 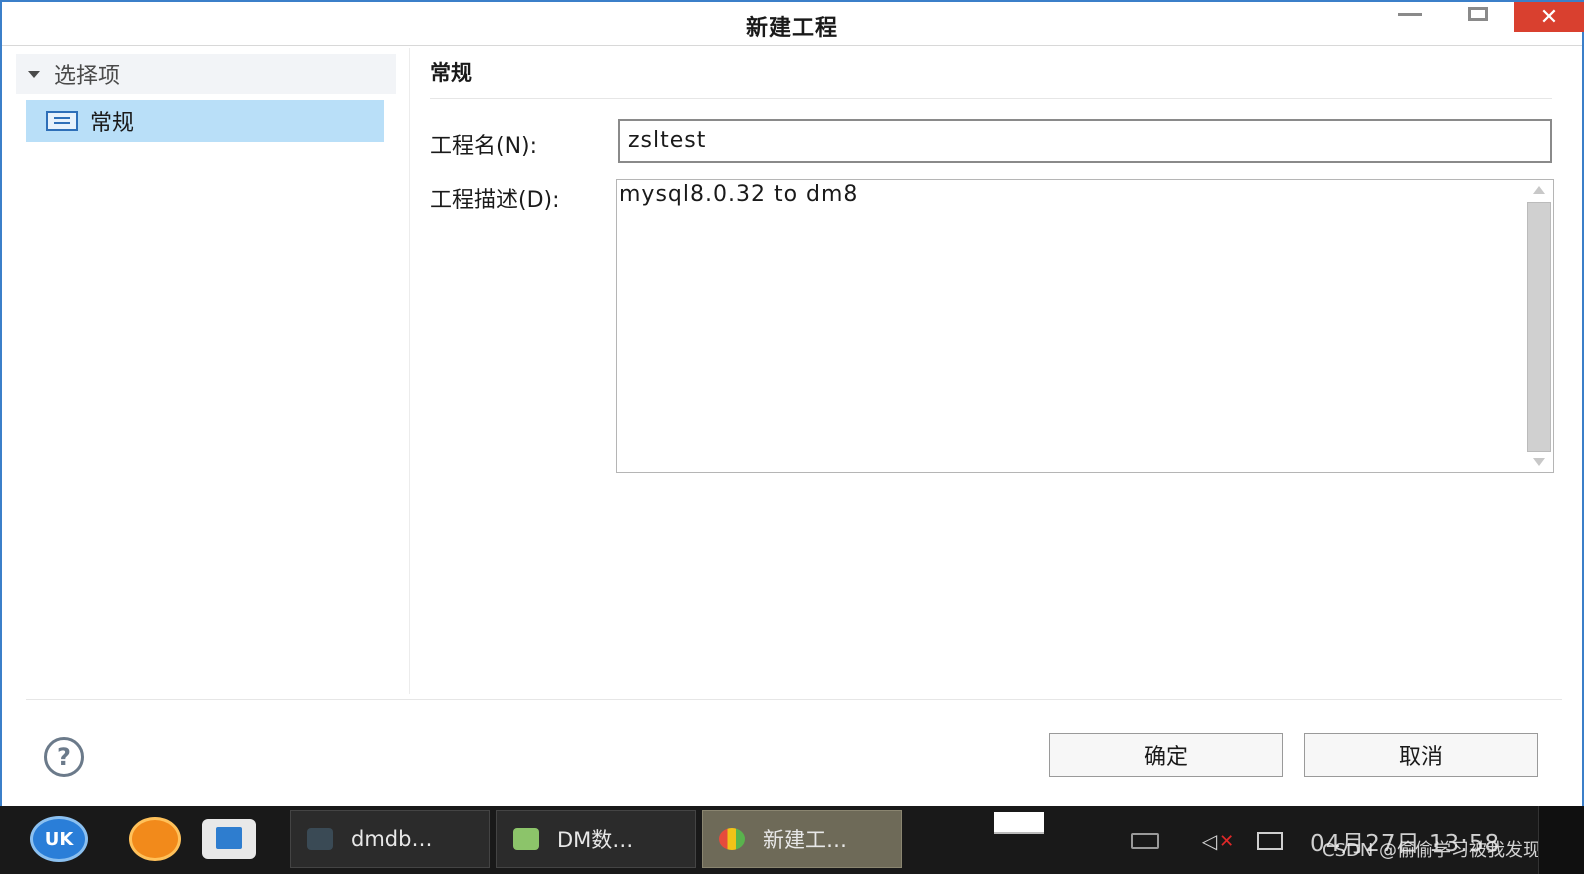 I want to click on file-manager-icon, so click(x=229, y=839).